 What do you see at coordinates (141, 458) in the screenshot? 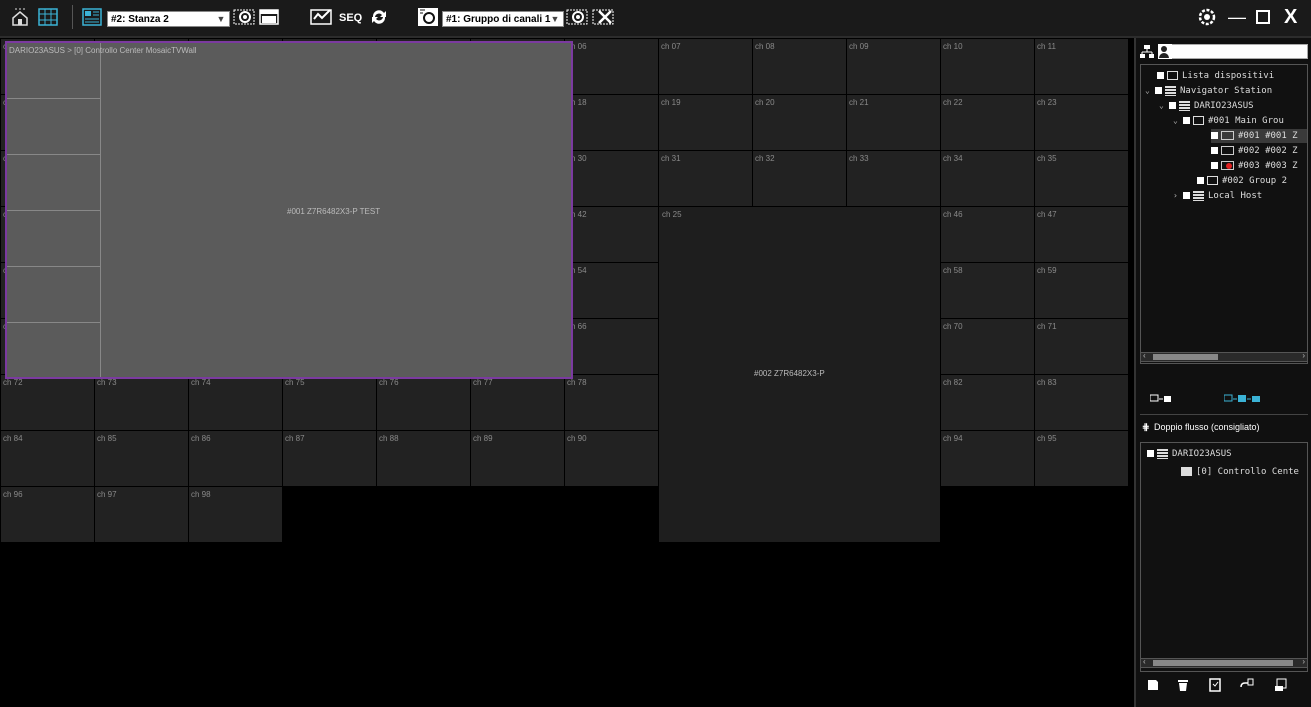
I see `channel-cell: ch 85` at bounding box center [141, 458].